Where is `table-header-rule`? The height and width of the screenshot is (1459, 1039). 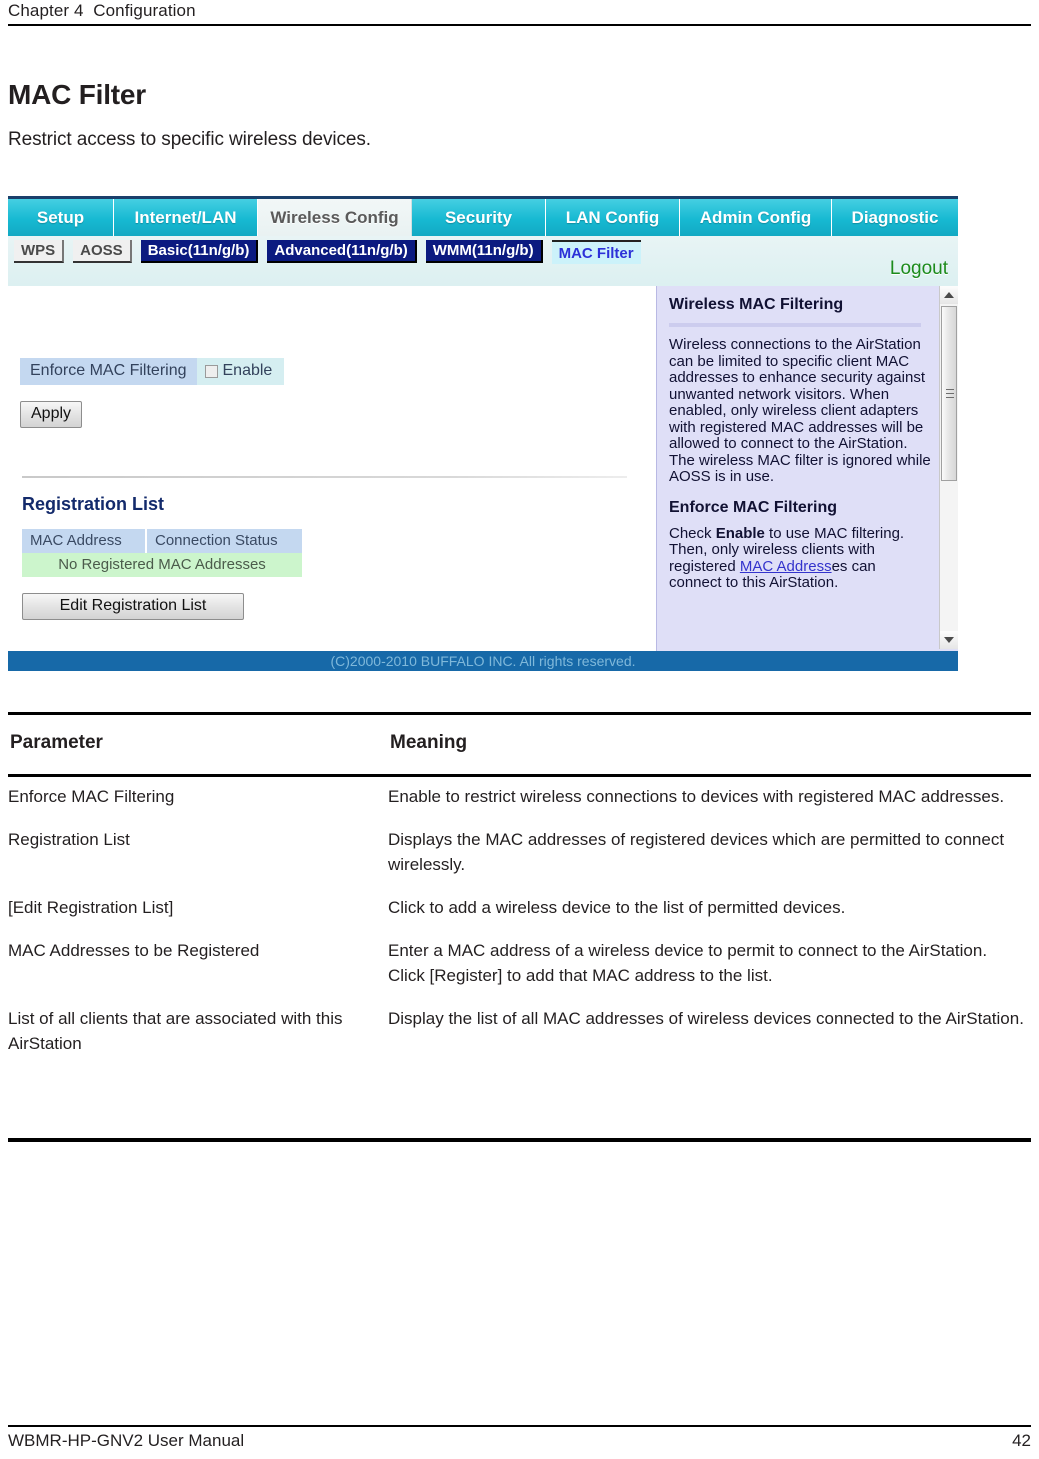
table-header-rule is located at coordinates (519, 775).